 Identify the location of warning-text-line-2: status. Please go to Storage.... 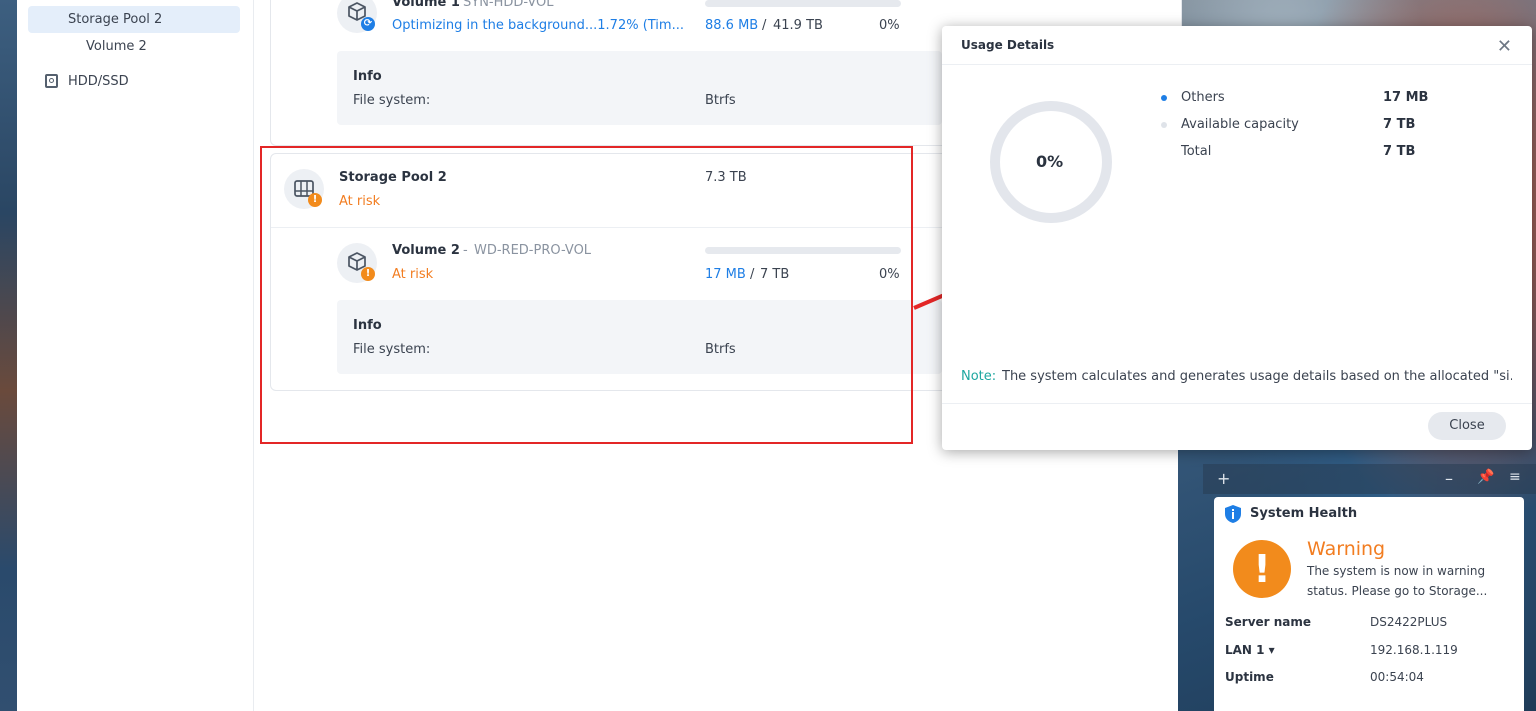
(1397, 591).